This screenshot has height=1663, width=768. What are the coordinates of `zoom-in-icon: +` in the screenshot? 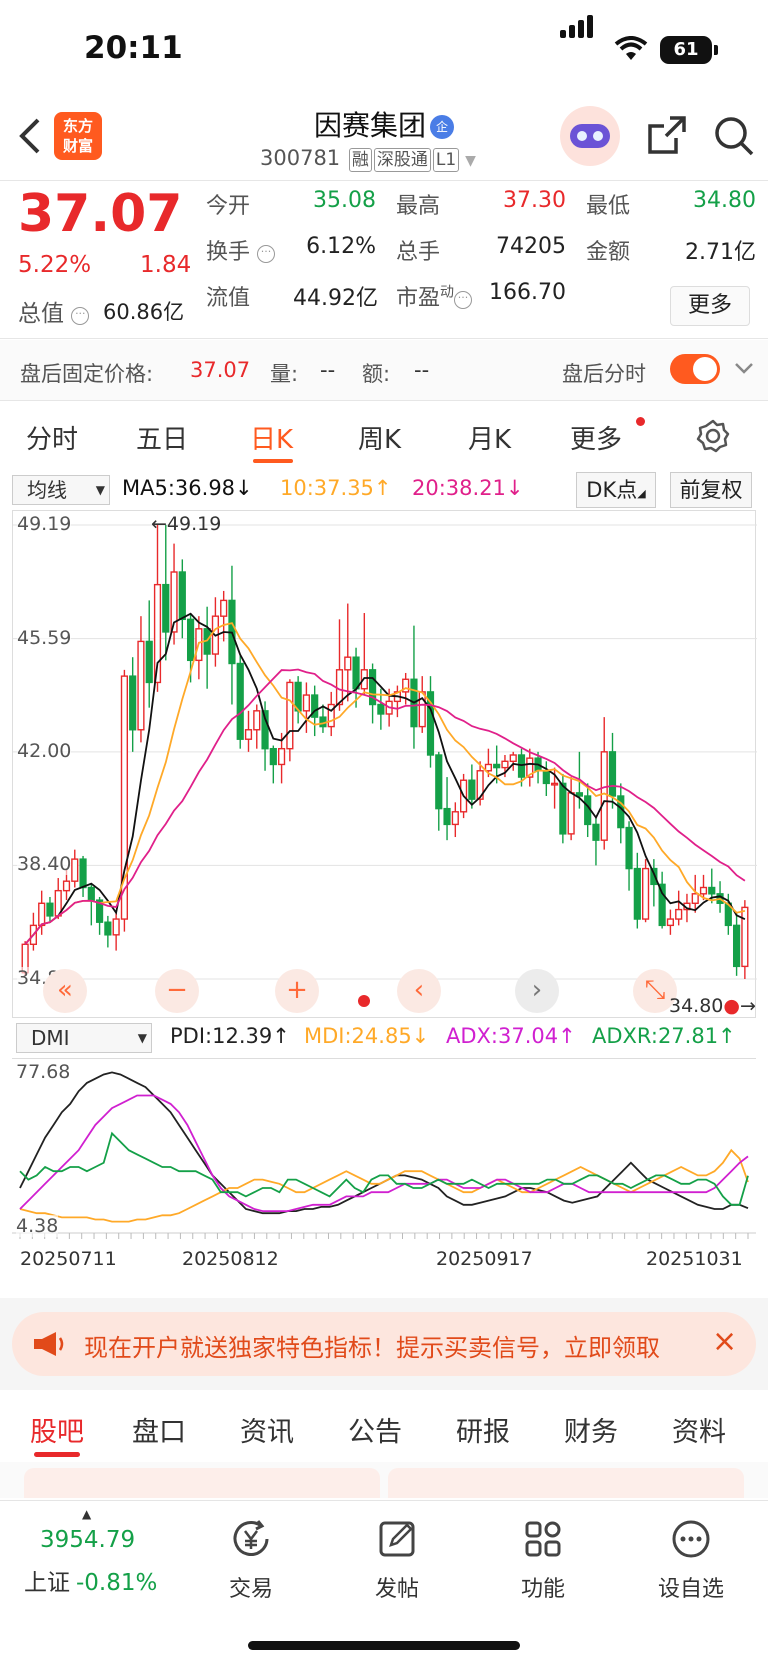 It's located at (297, 991).